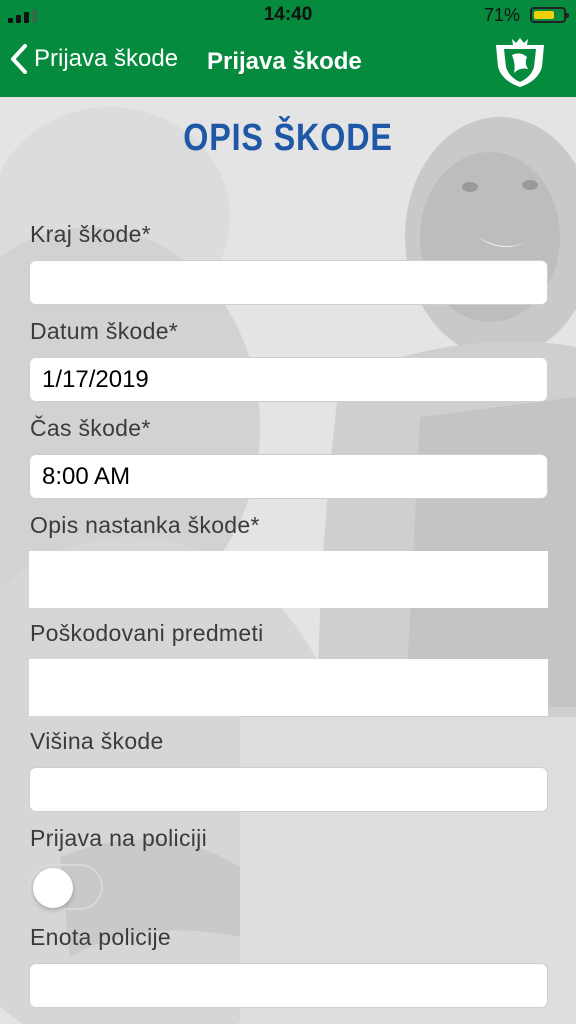  I want to click on navigation-bar: Prijava škode Prijava škode, so click(288, 63).